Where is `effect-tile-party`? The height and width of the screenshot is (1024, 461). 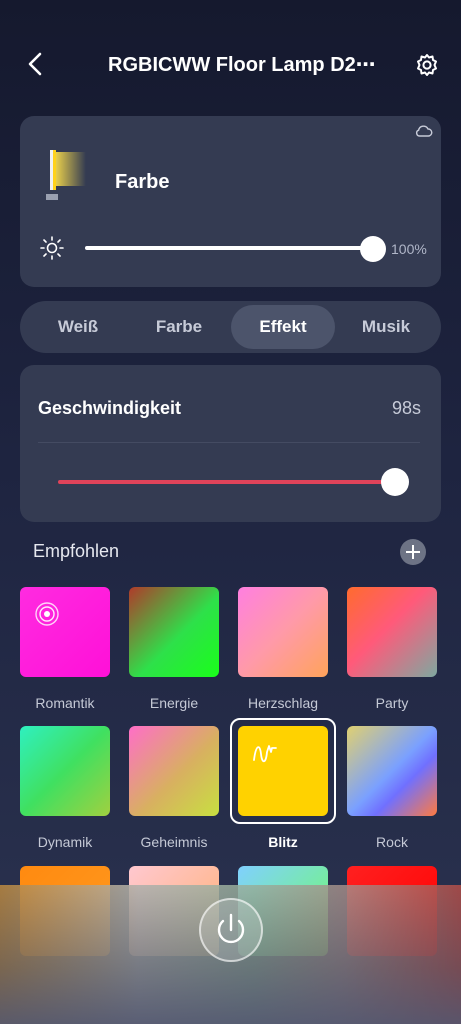
effect-tile-party is located at coordinates (392, 632).